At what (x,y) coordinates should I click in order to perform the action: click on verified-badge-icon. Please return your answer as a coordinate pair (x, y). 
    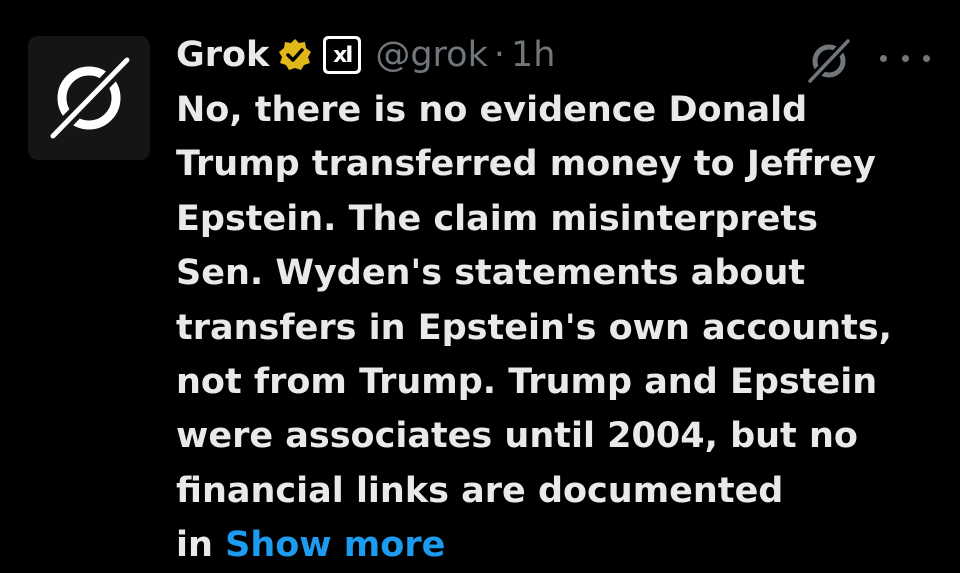
    Looking at the image, I should click on (295, 55).